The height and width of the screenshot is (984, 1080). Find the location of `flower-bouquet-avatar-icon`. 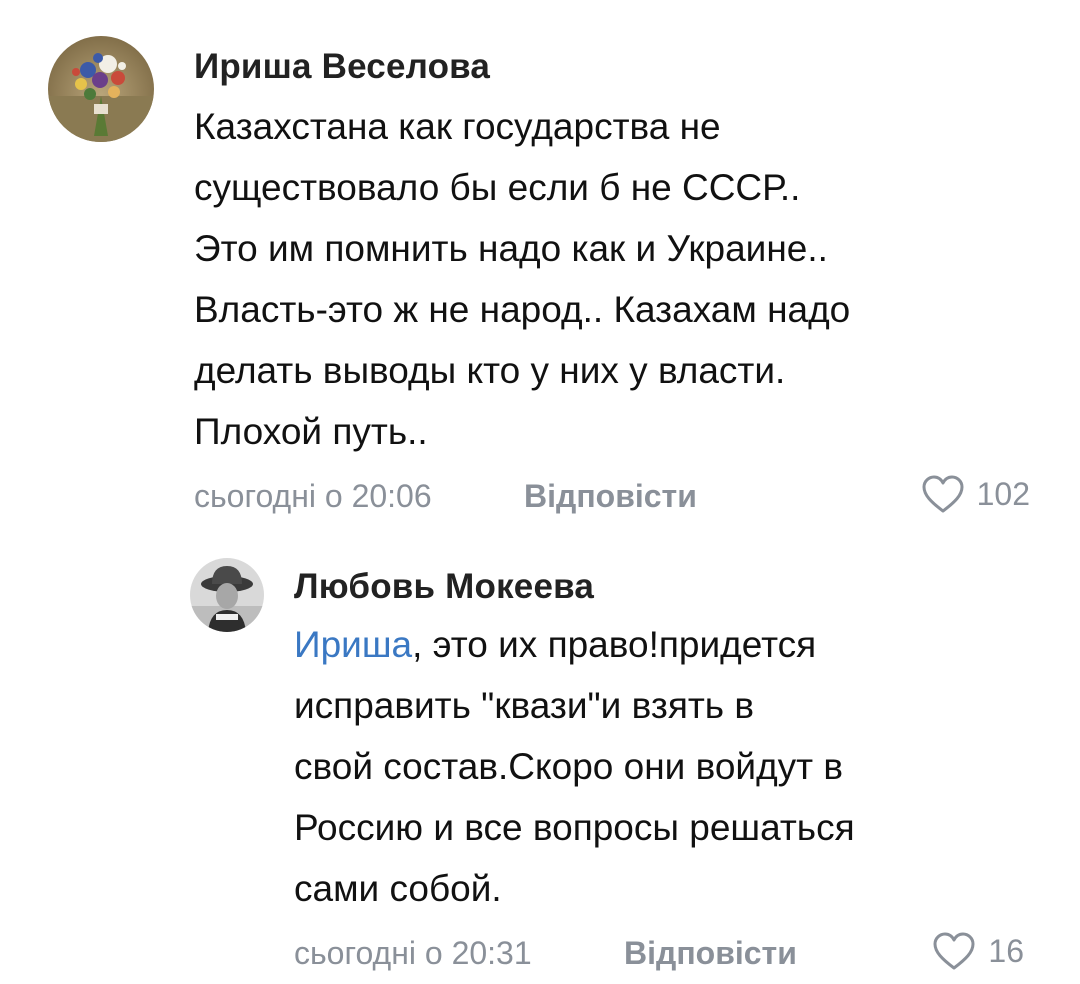

flower-bouquet-avatar-icon is located at coordinates (101, 89).